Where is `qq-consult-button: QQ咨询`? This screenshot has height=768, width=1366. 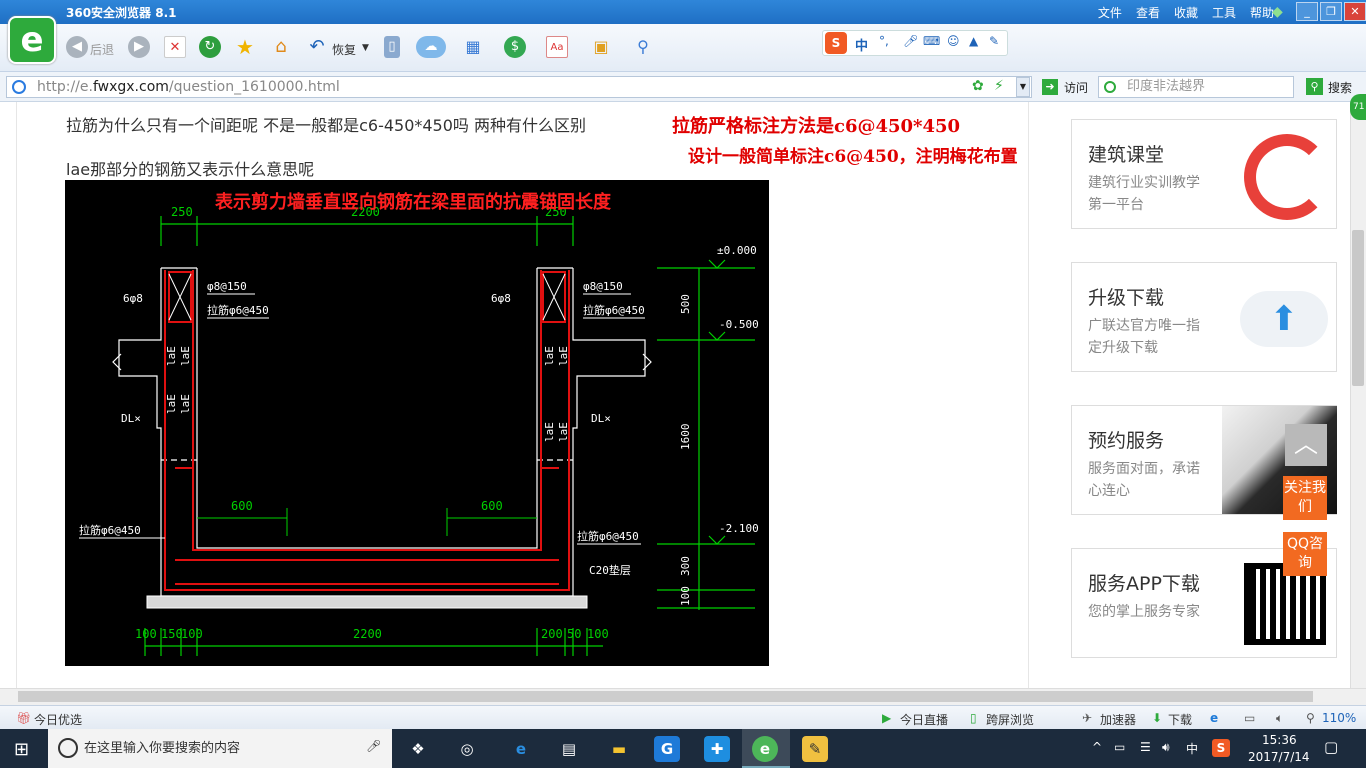
qq-consult-button: QQ咨询 is located at coordinates (1305, 554).